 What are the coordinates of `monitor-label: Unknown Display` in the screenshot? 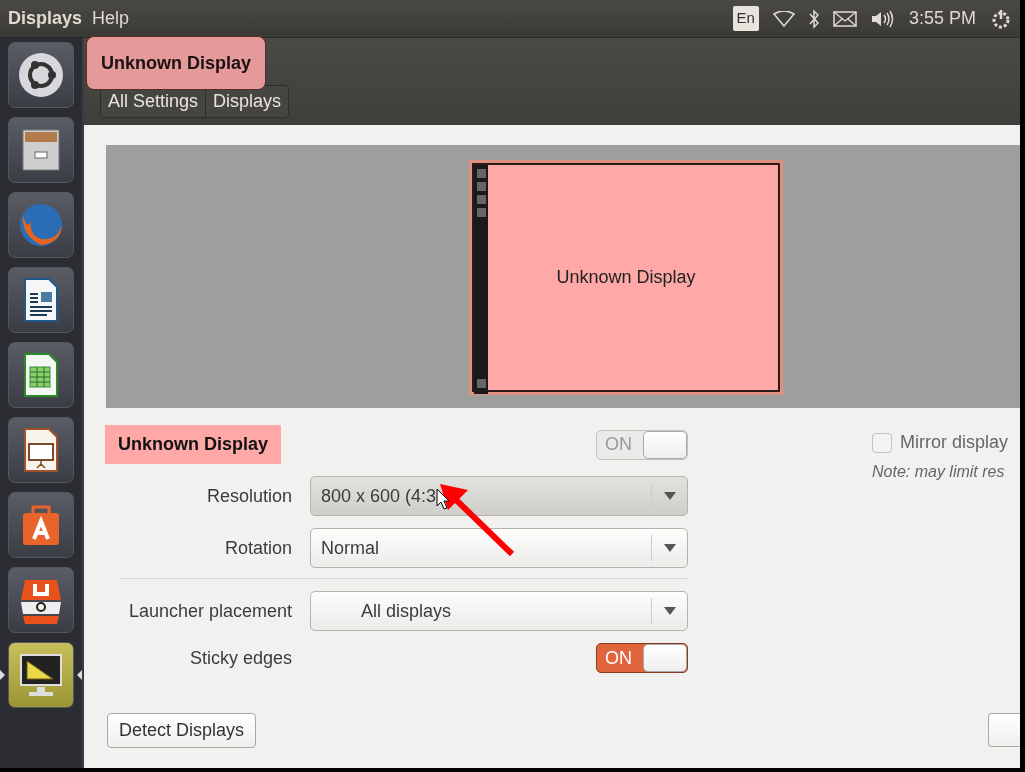 It's located at (626, 277).